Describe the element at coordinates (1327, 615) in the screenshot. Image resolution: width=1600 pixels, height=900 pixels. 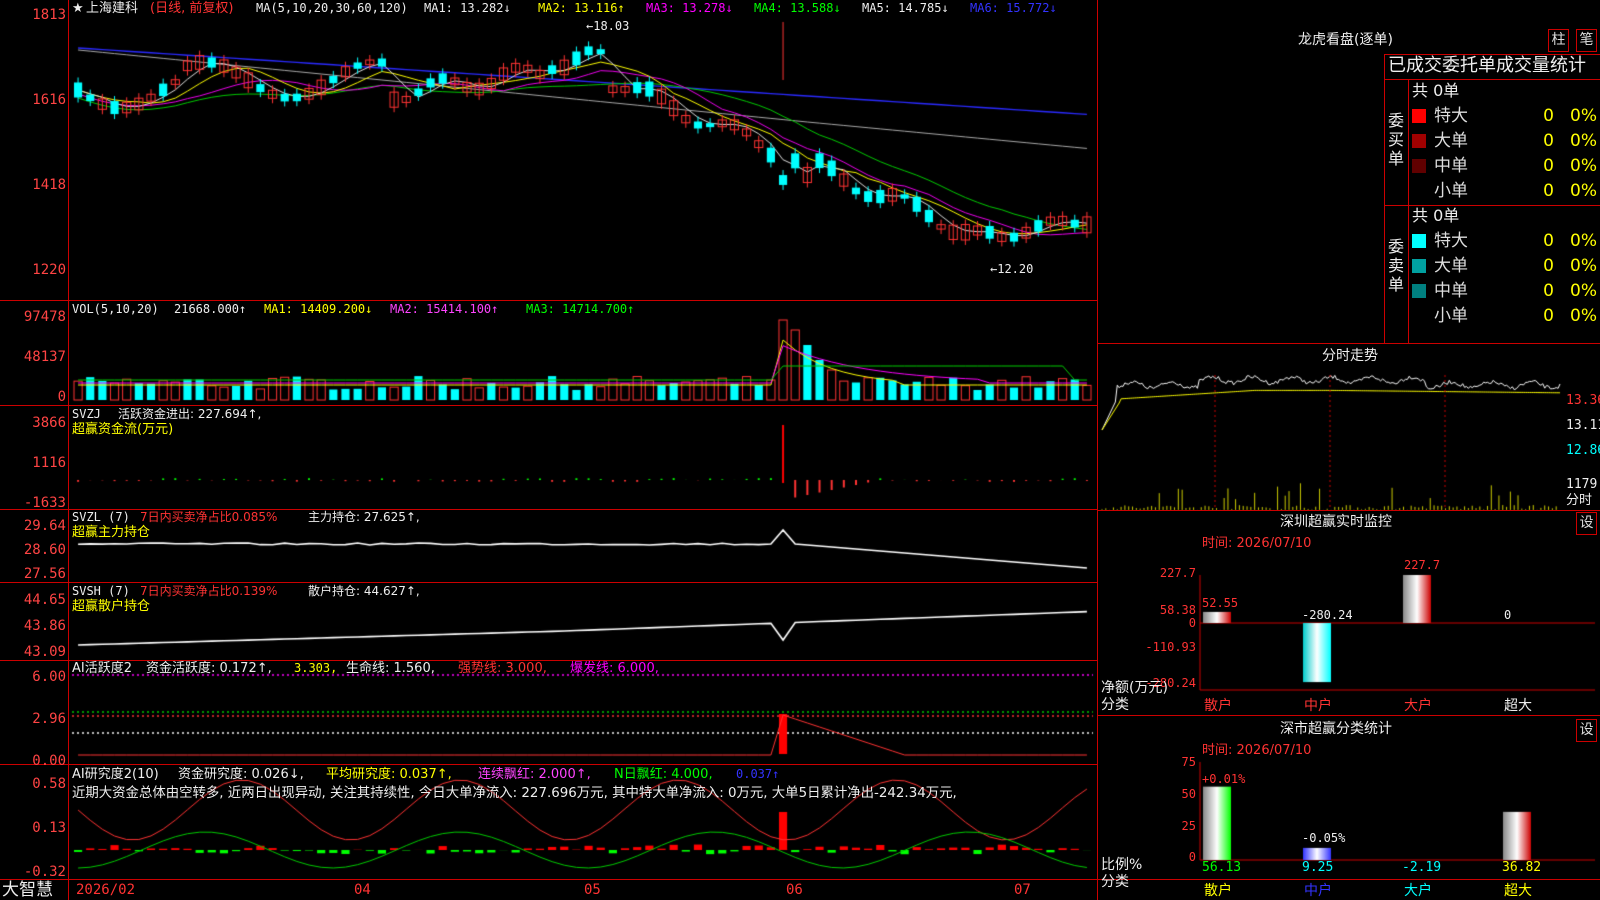
I see `sz-monitor-value: -280.24` at that location.